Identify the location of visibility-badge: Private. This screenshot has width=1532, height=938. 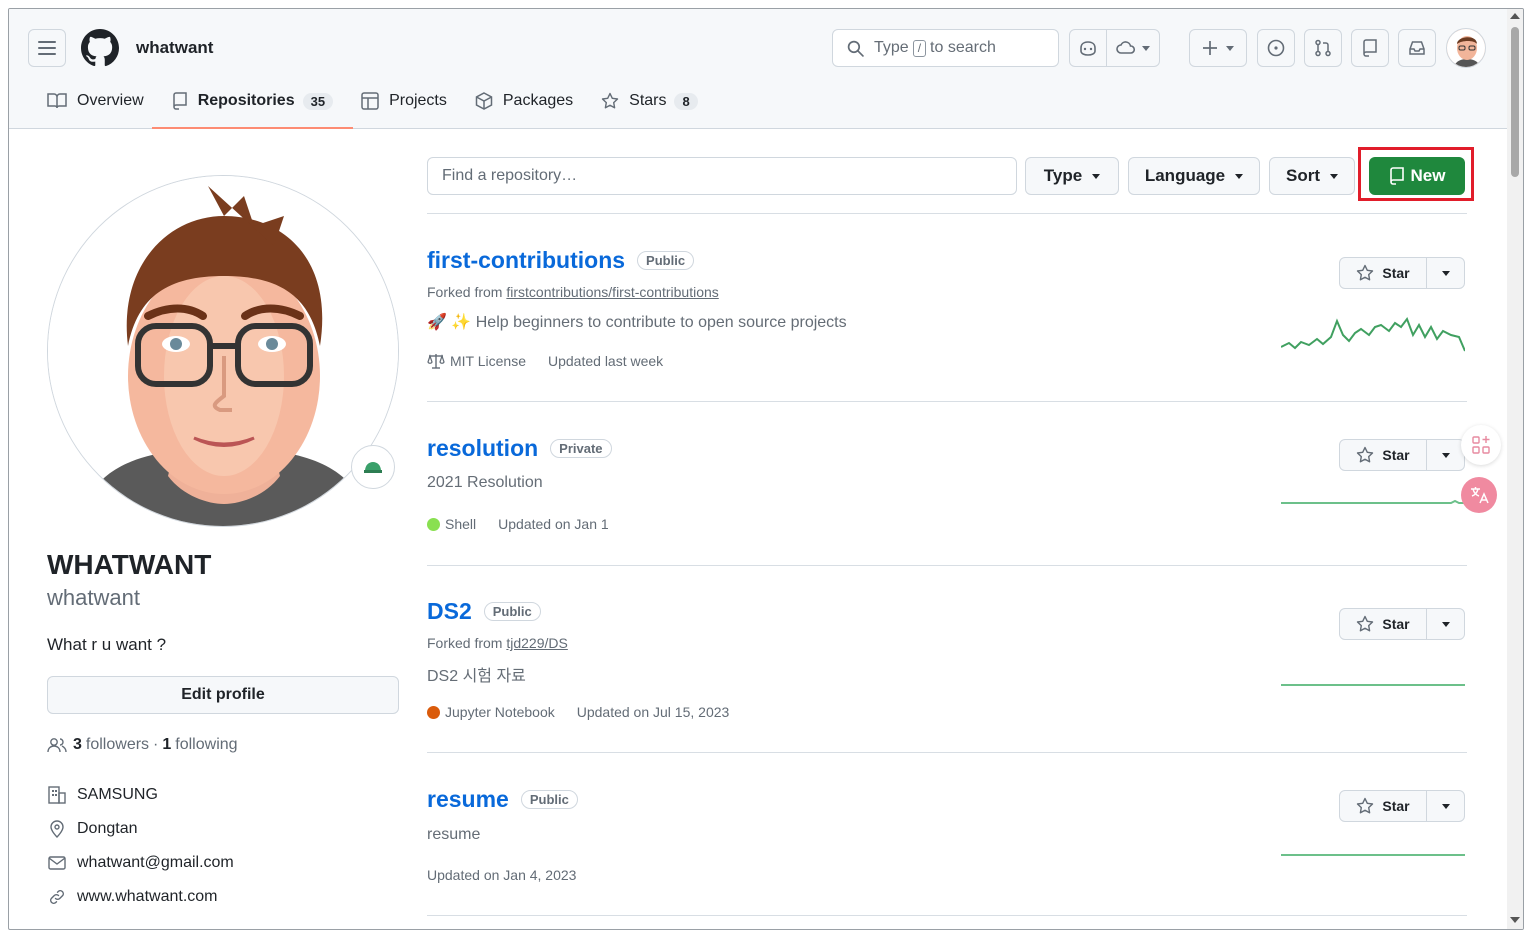
(581, 448).